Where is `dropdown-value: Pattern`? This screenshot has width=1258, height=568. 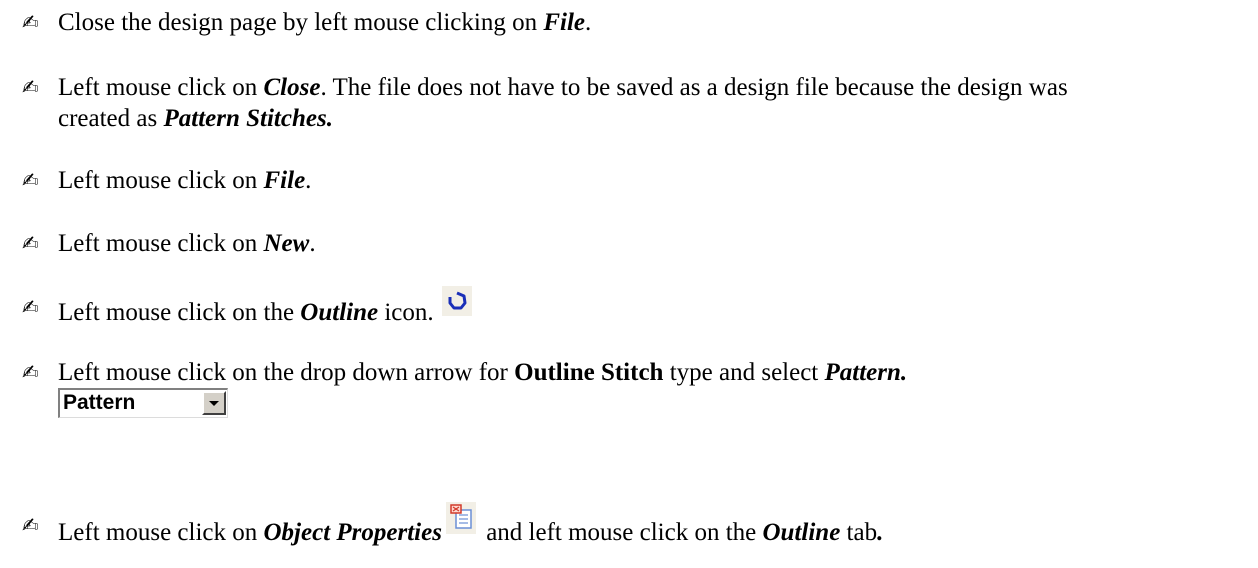 dropdown-value: Pattern is located at coordinates (99, 402).